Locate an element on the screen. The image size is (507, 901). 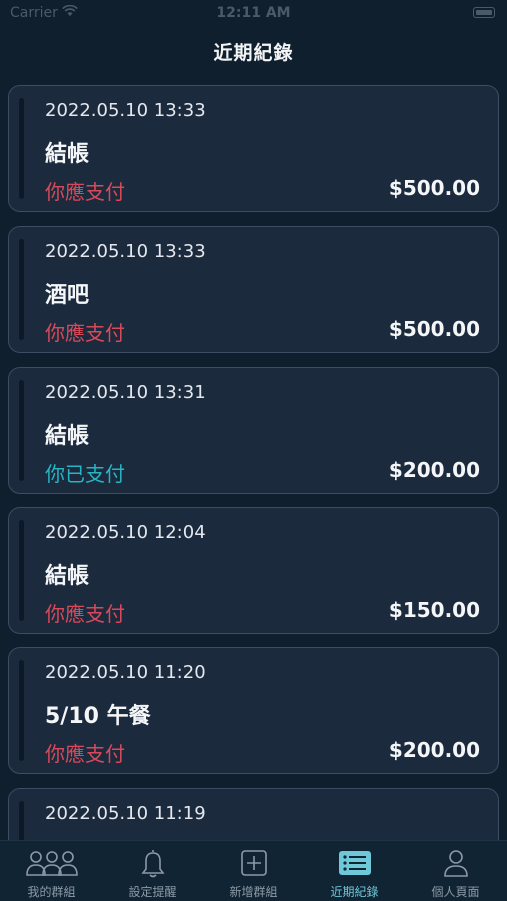
record-title: 5/10 午餐 is located at coordinates (98, 716).